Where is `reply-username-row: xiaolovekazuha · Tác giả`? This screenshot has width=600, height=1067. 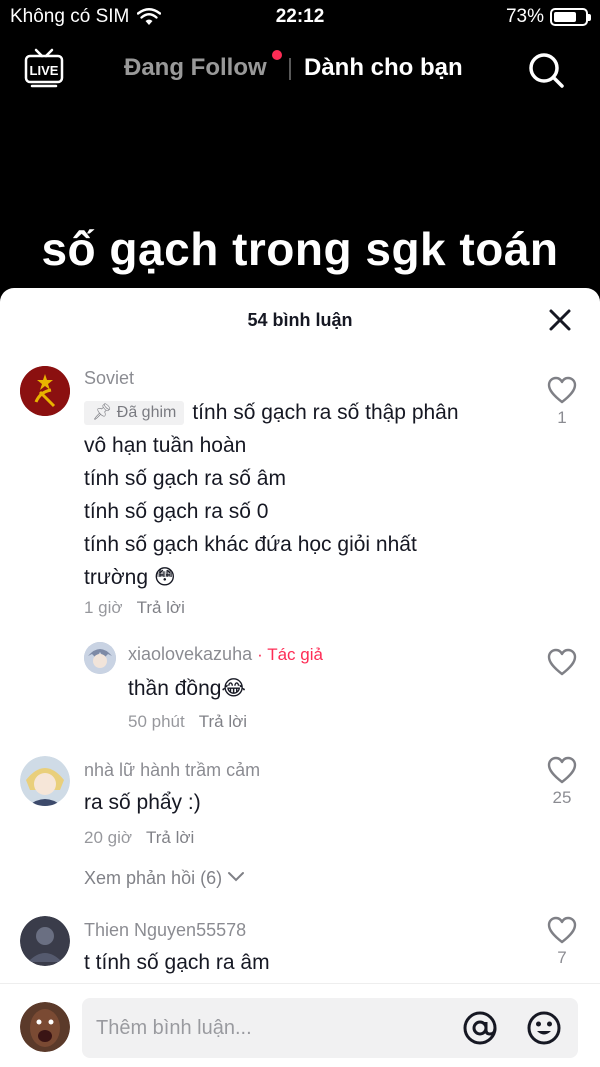 reply-username-row: xiaolovekazuha · Tác giả is located at coordinates (225, 654).